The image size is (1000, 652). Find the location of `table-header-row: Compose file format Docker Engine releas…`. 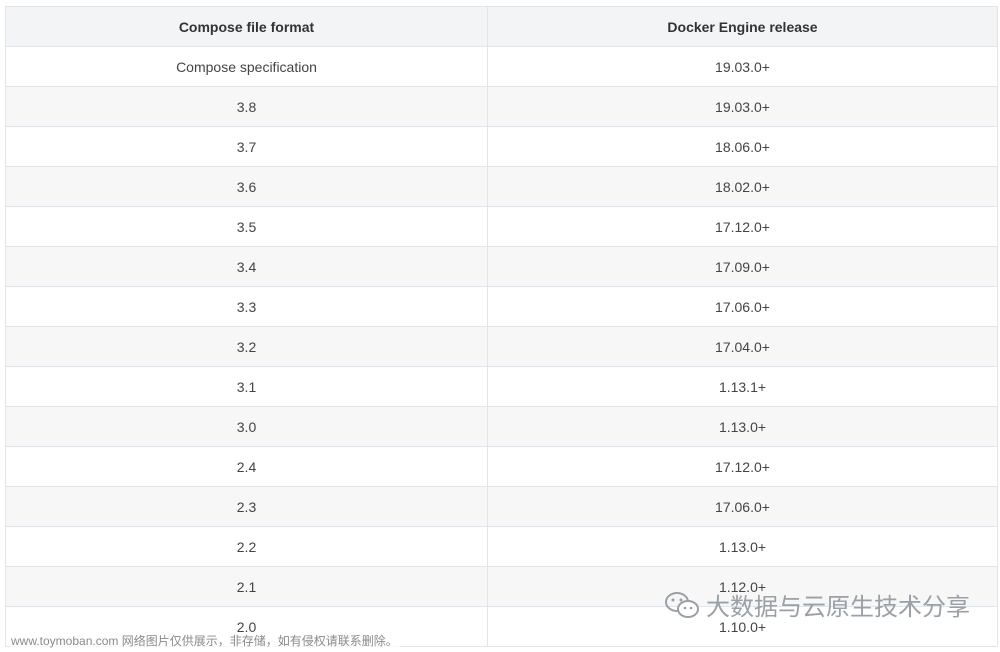

table-header-row: Compose file format Docker Engine releas… is located at coordinates (501, 26).